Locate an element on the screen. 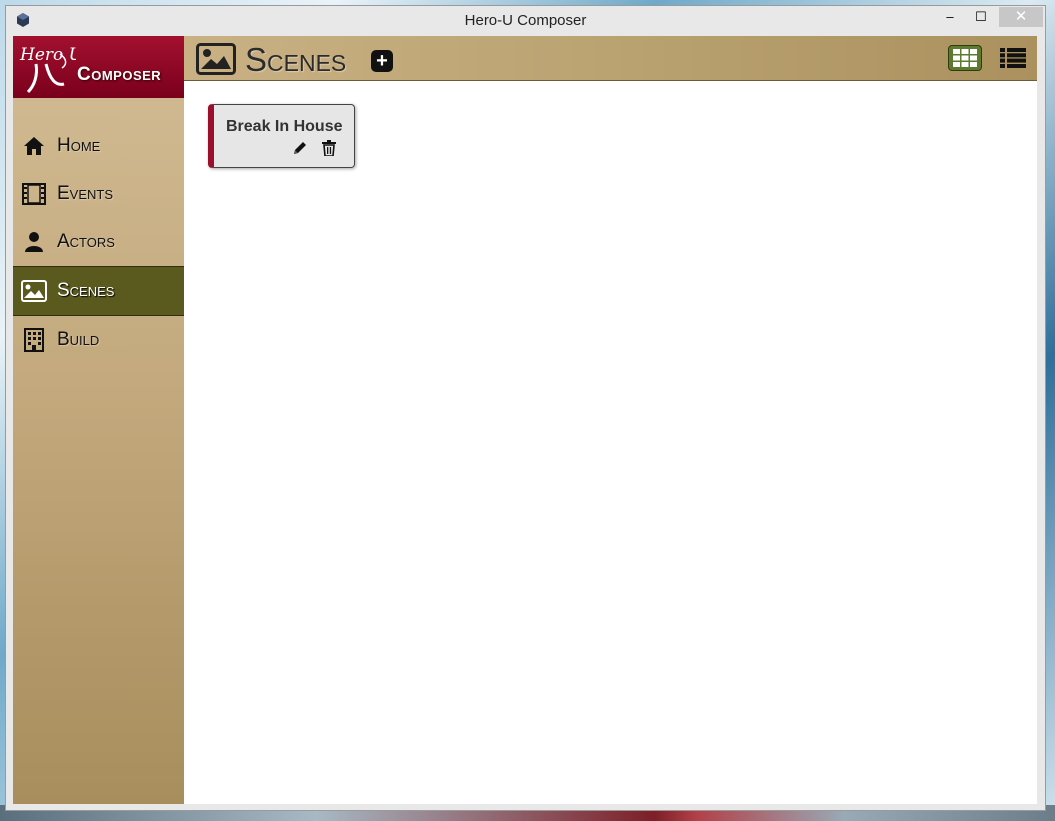 The height and width of the screenshot is (821, 1055). grid-view-icon is located at coordinates (965, 58).